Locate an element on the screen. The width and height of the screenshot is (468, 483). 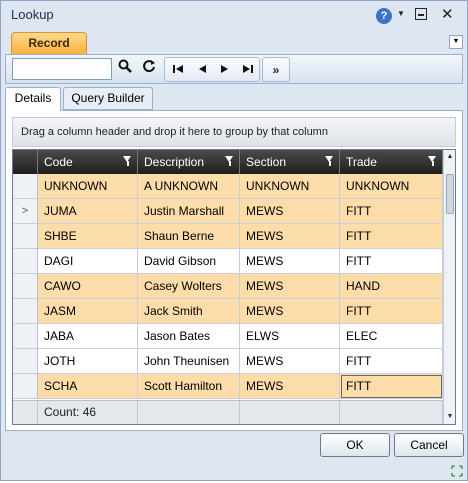
table-row: JASM Jack Smith MEWS FITT is located at coordinates (228, 311).